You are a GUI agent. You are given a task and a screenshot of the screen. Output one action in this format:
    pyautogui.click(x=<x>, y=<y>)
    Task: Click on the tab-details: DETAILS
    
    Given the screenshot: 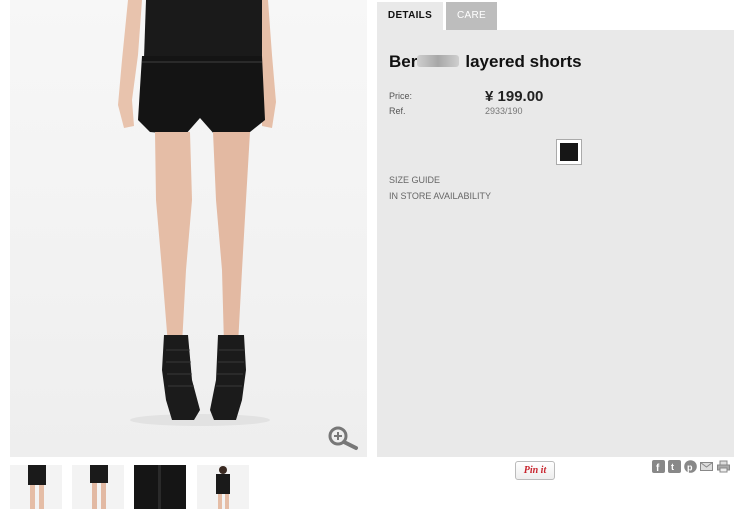 What is the action you would take?
    pyautogui.click(x=410, y=16)
    